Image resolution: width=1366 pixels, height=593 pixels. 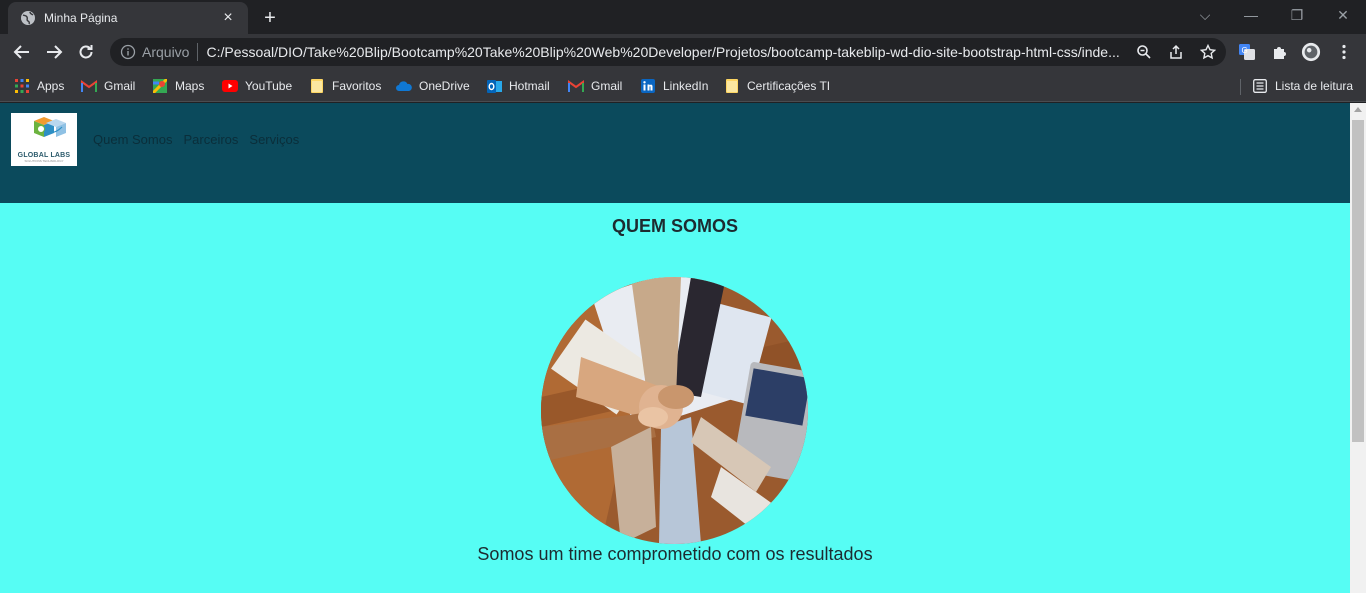 I want to click on bookmark-label: YouTube, so click(x=269, y=86).